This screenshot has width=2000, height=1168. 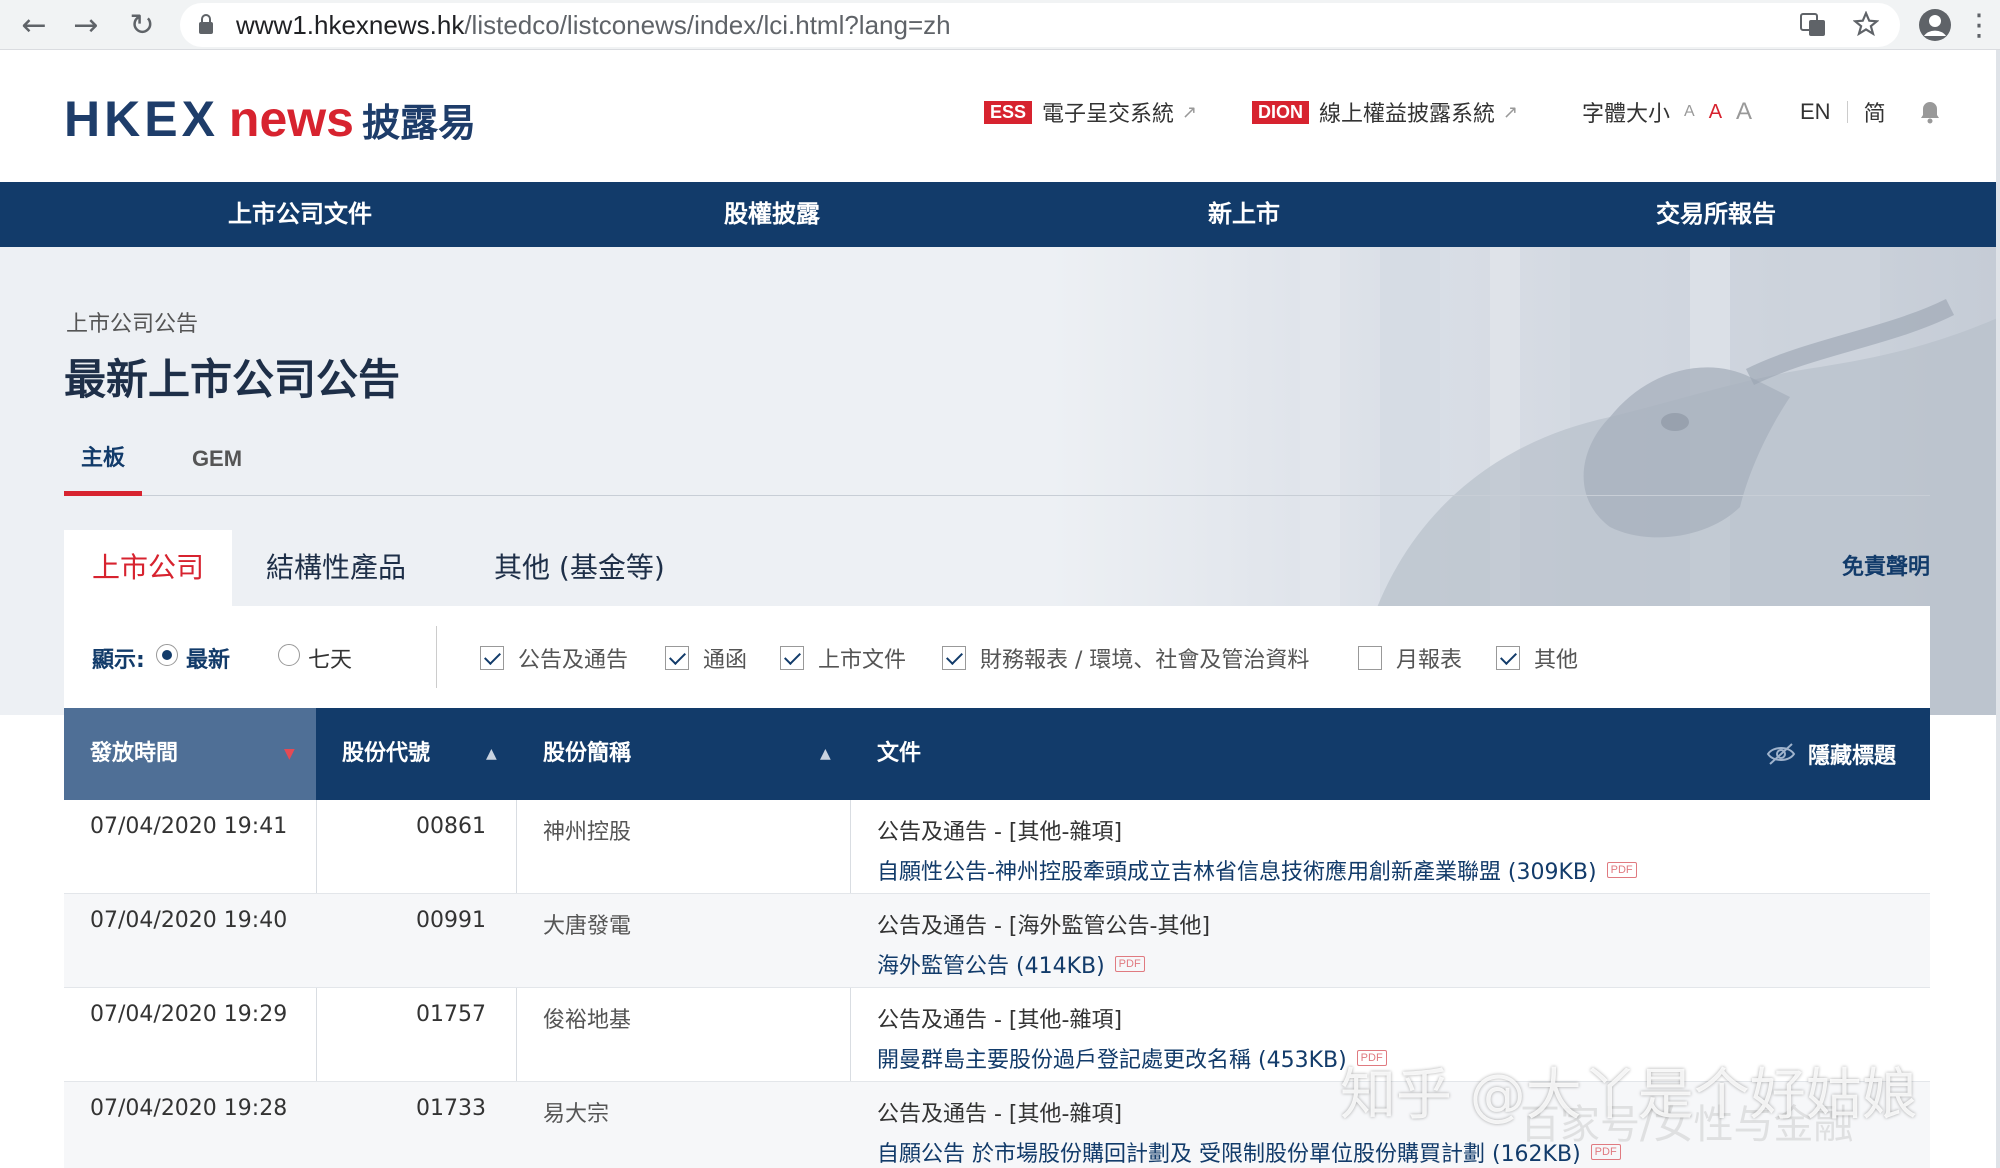 What do you see at coordinates (862, 658) in the screenshot?
I see `checkbox-listing-docs-label: 上市文件` at bounding box center [862, 658].